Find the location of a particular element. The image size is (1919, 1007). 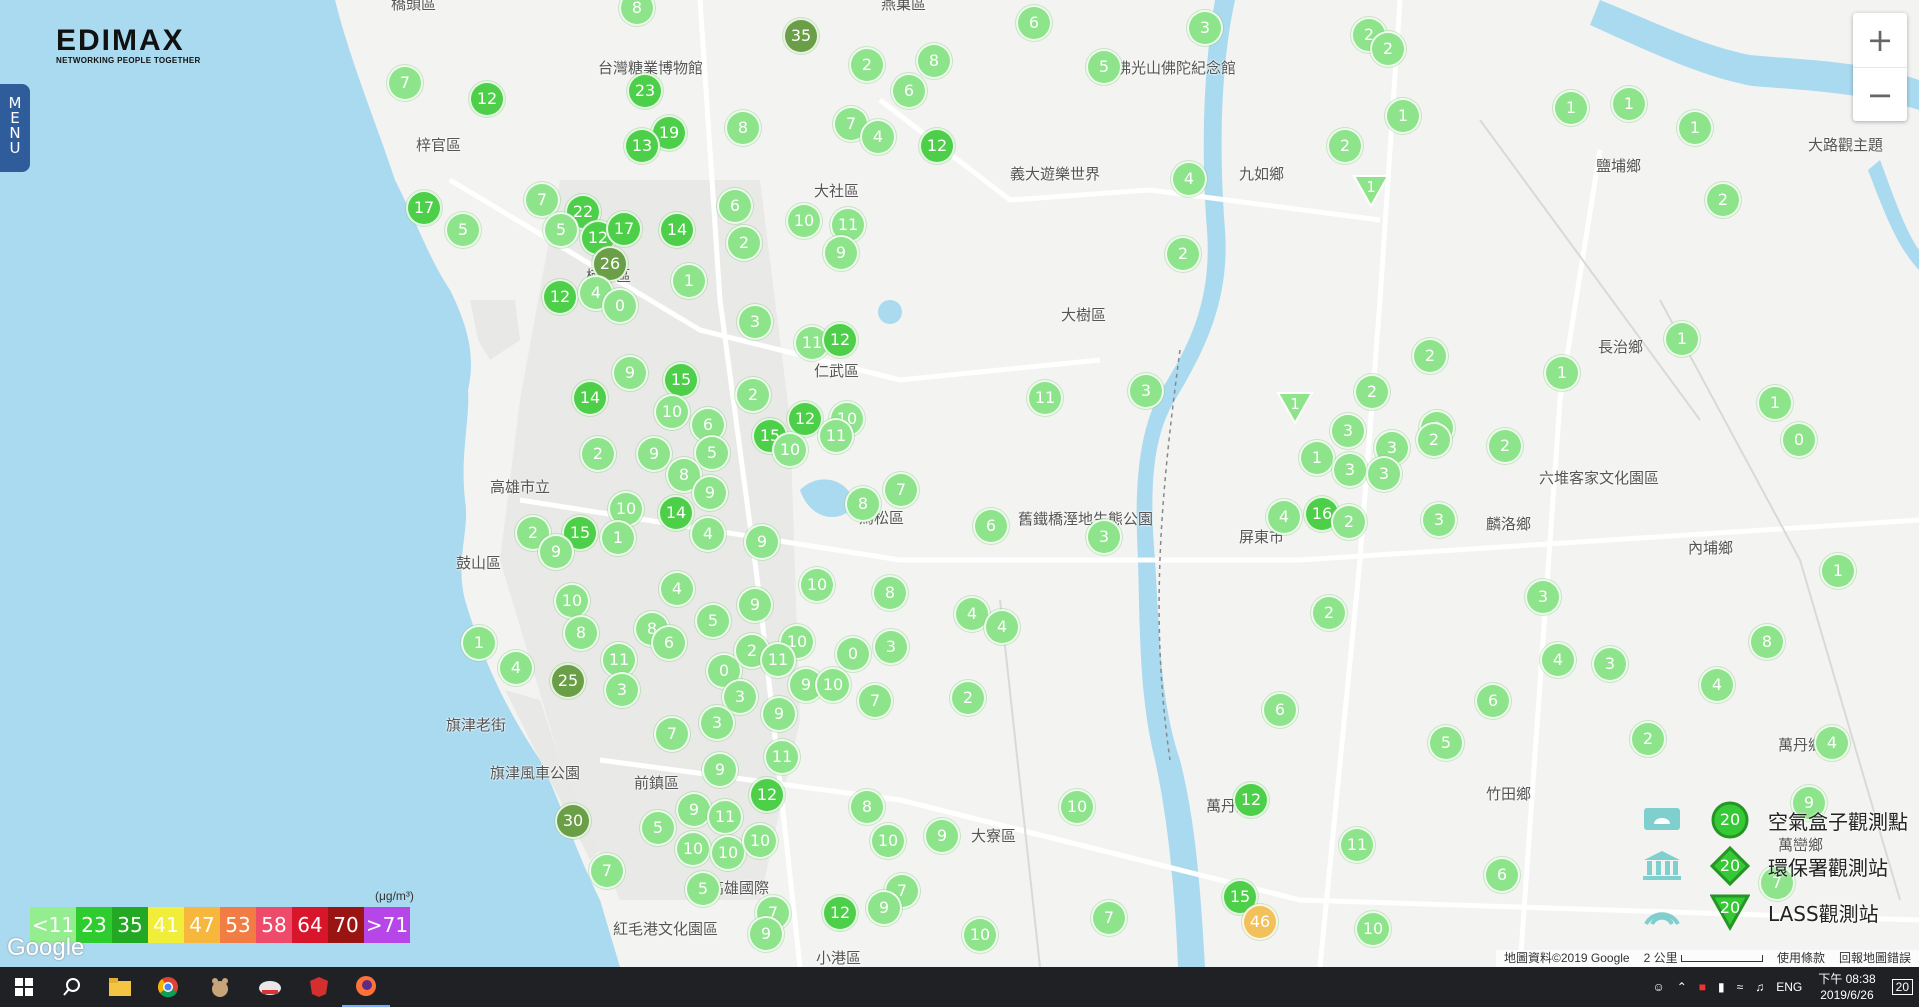

airbox-station-marker: 46 is located at coordinates (1260, 922).